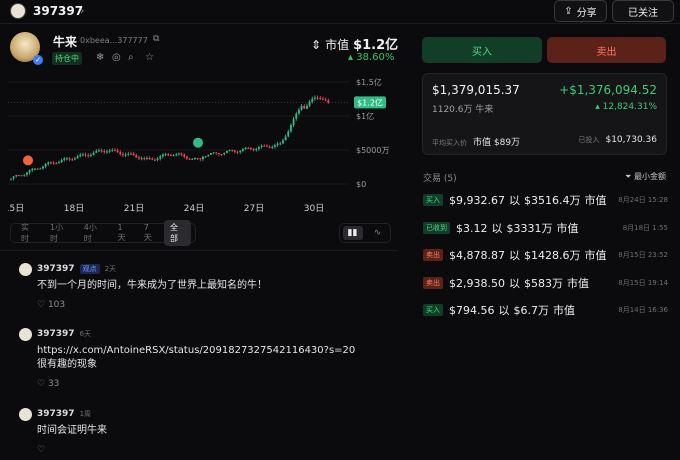 The image size is (680, 460). What do you see at coordinates (166, 208) in the screenshot?
I see `x-axis-ticks: 15日 18日 21日 24日 27日 30日` at bounding box center [166, 208].